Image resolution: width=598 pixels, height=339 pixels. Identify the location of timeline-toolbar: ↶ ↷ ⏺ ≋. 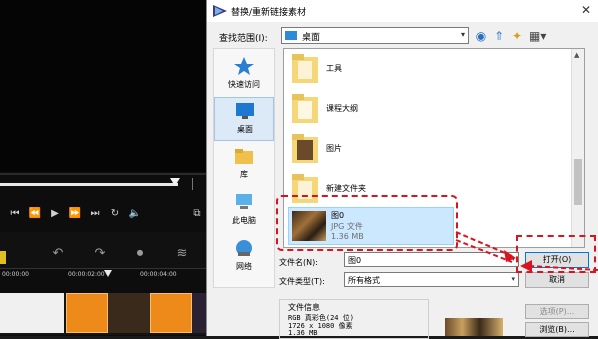
(105, 250).